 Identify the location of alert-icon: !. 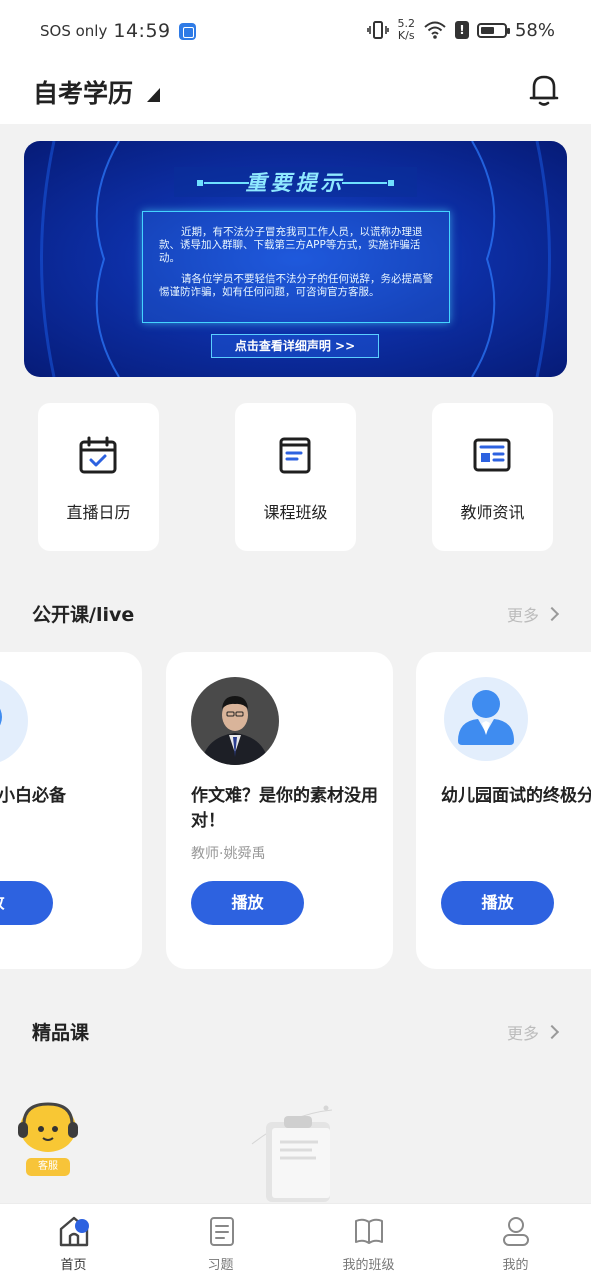
(461, 30).